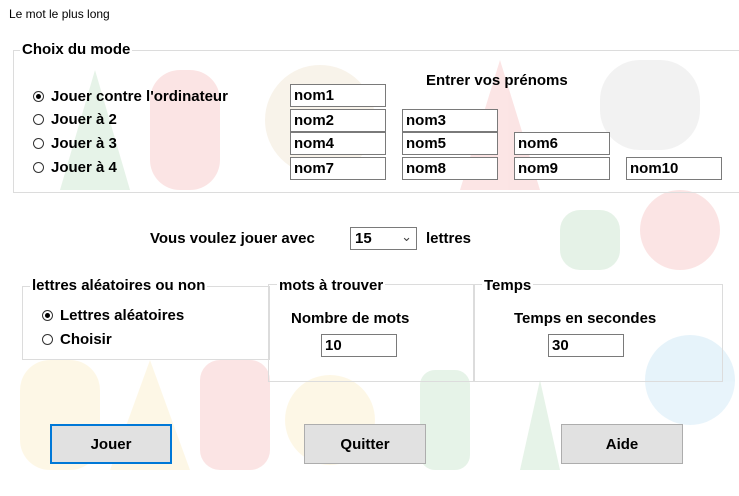 This screenshot has width=739, height=496. I want to click on words-group-title: mots à trouver, so click(331, 285).